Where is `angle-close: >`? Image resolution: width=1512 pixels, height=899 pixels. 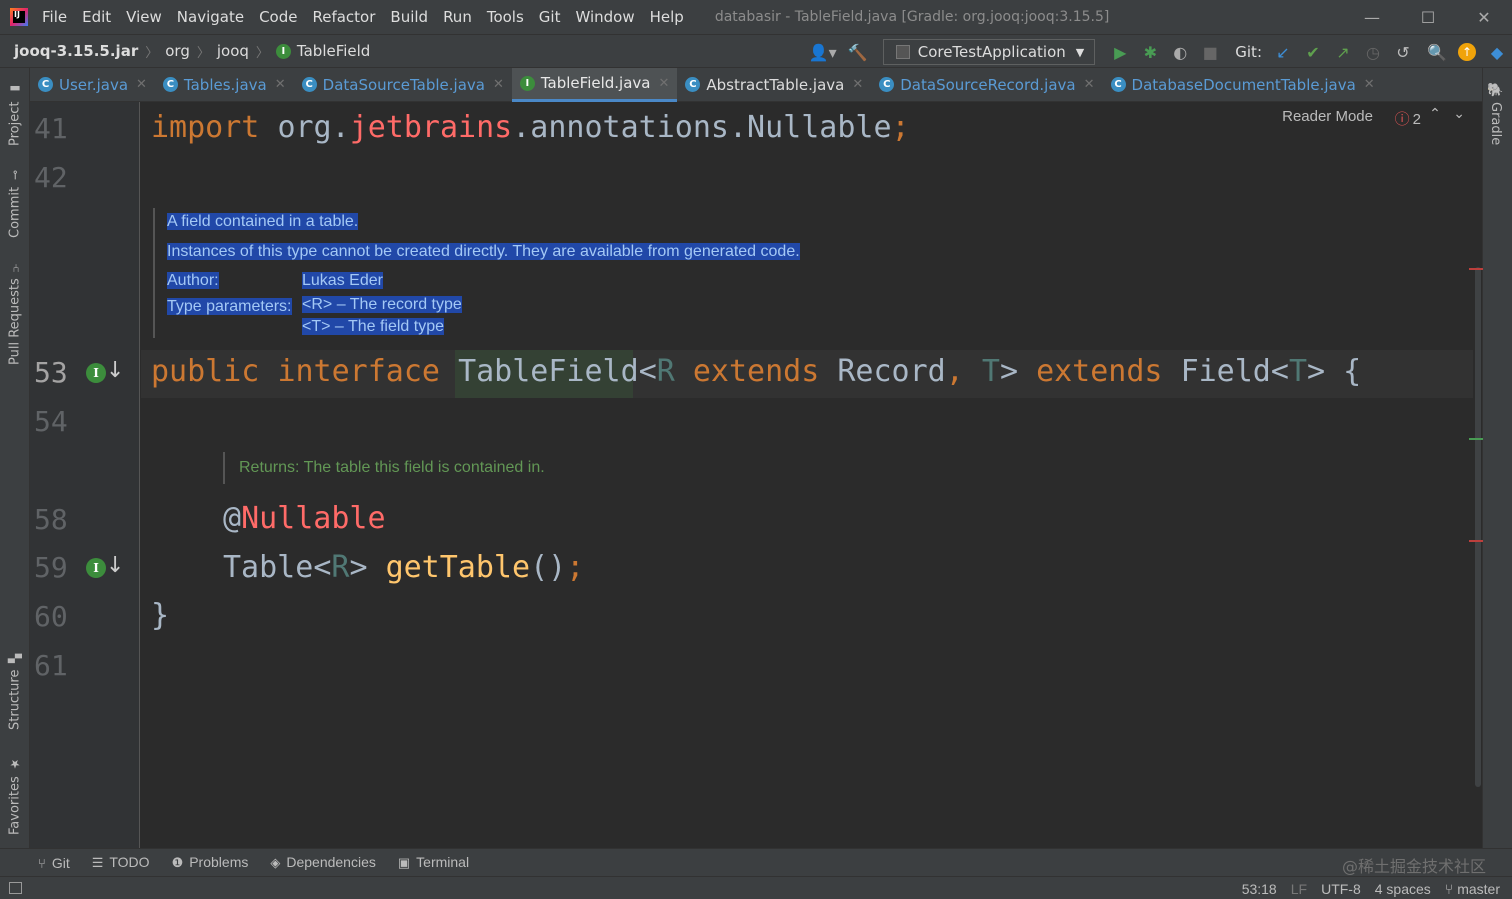 angle-close: > is located at coordinates (1316, 371).